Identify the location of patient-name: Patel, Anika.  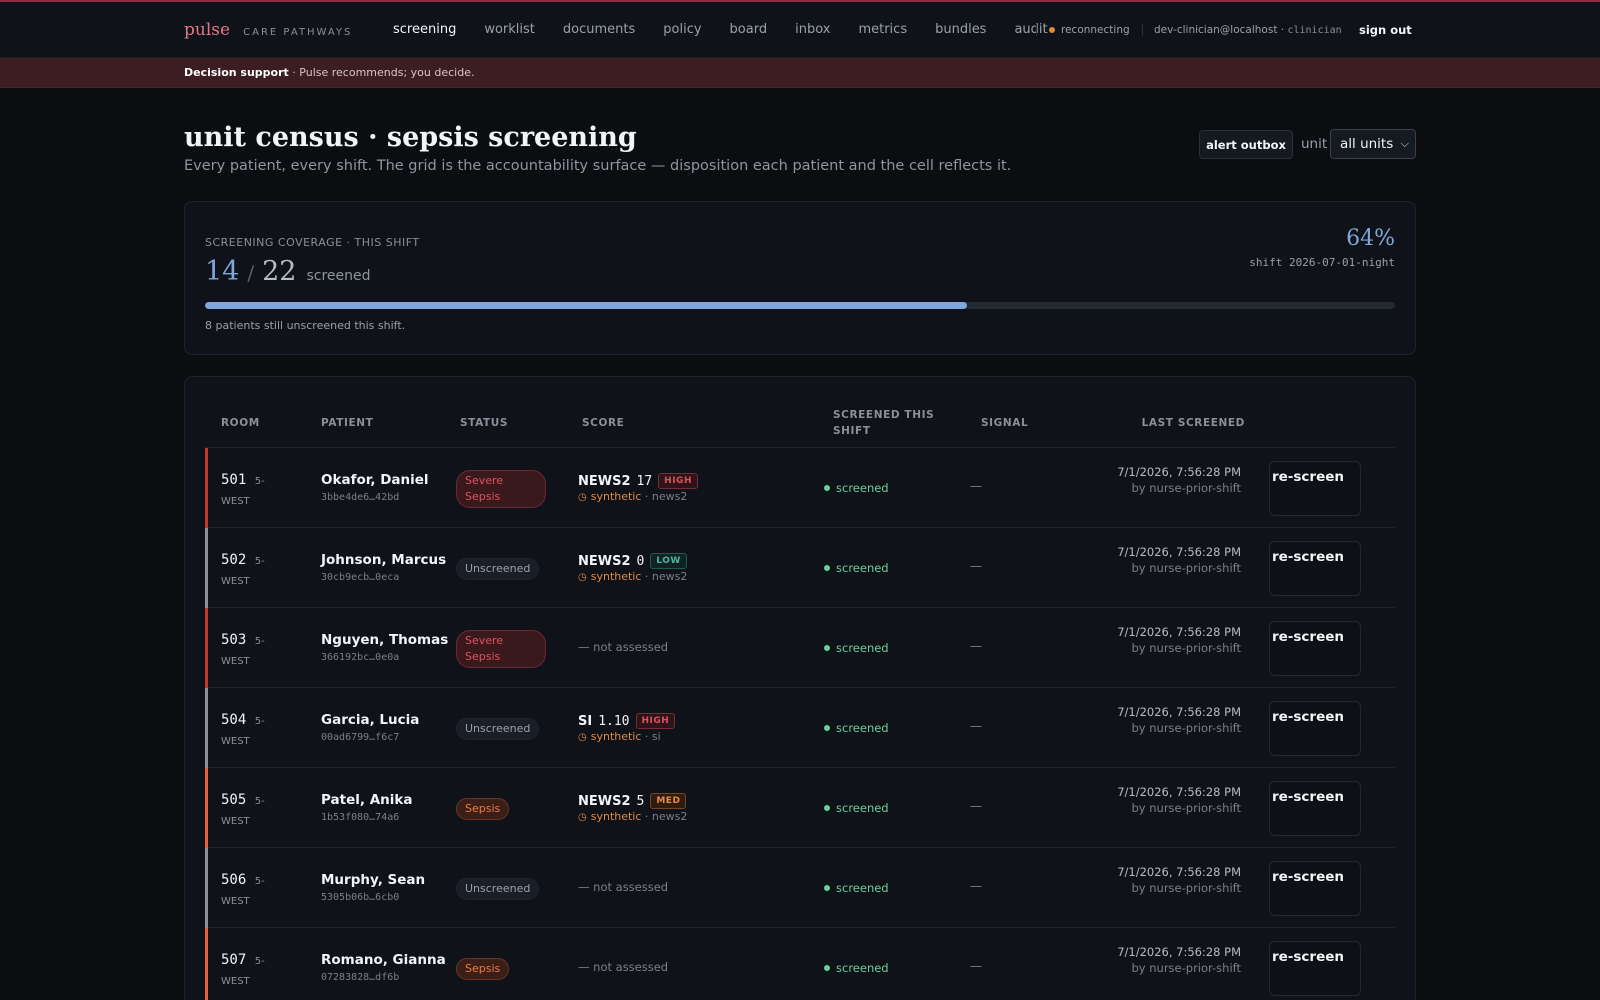
(366, 800).